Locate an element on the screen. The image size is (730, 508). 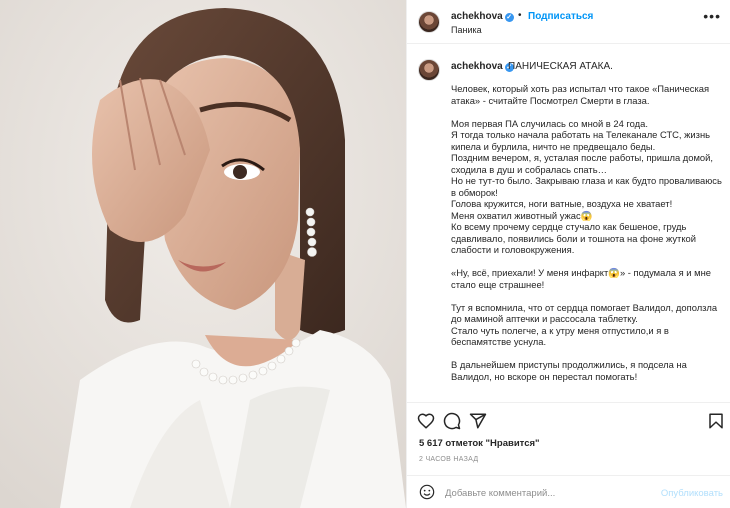
header-username: achekhova ✓ is located at coordinates (482, 16).